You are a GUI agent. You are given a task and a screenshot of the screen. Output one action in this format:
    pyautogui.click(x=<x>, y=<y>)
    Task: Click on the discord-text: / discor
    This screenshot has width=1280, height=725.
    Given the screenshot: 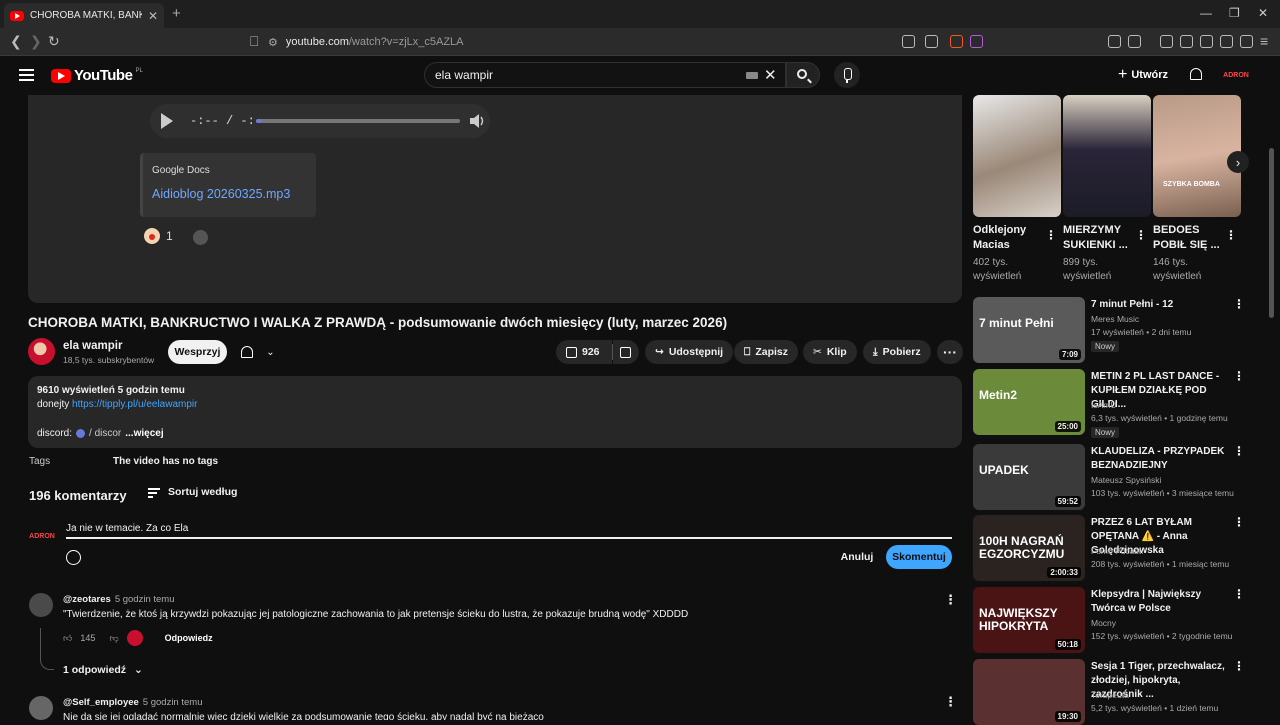 What is the action you would take?
    pyautogui.click(x=105, y=433)
    